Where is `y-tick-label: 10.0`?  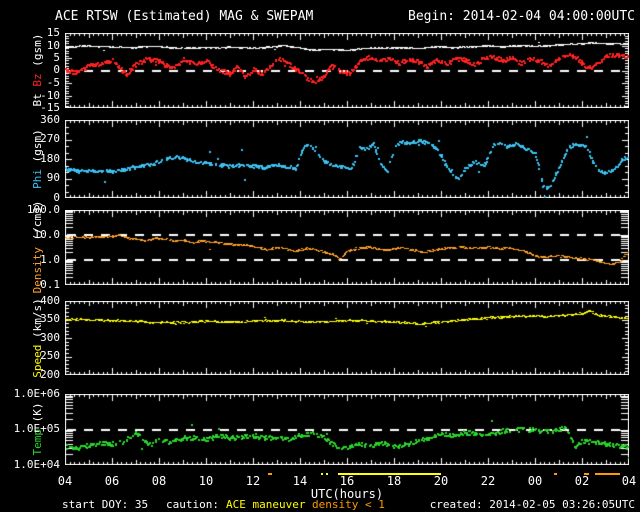
y-tick-label: 10.0 is located at coordinates (47, 234).